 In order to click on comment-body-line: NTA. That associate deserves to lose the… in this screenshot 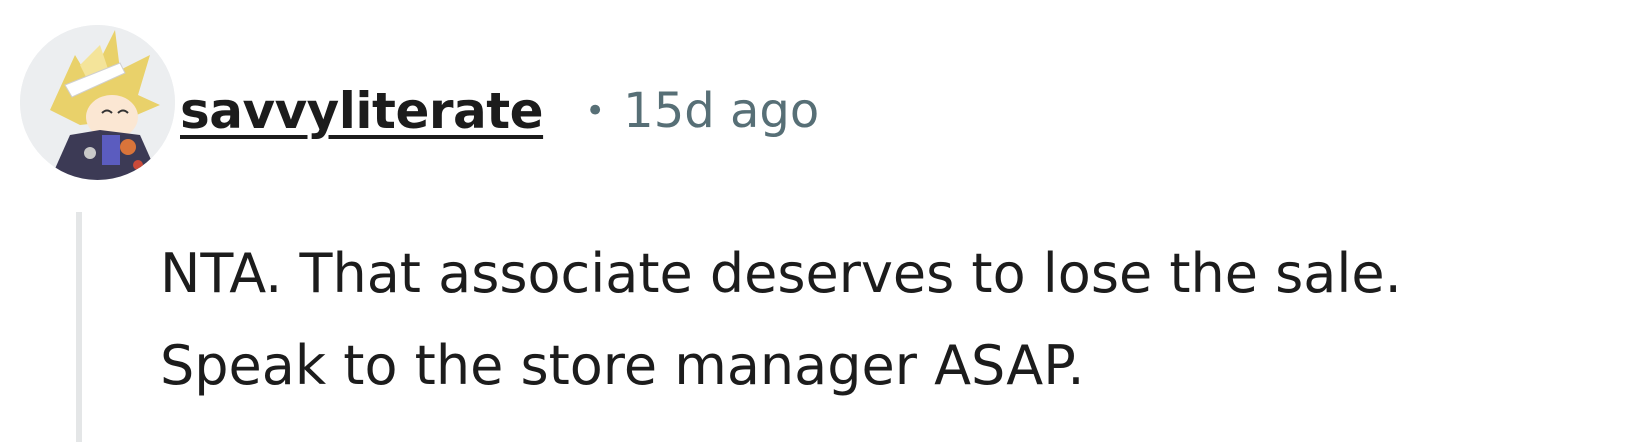, I will do `click(781, 273)`.